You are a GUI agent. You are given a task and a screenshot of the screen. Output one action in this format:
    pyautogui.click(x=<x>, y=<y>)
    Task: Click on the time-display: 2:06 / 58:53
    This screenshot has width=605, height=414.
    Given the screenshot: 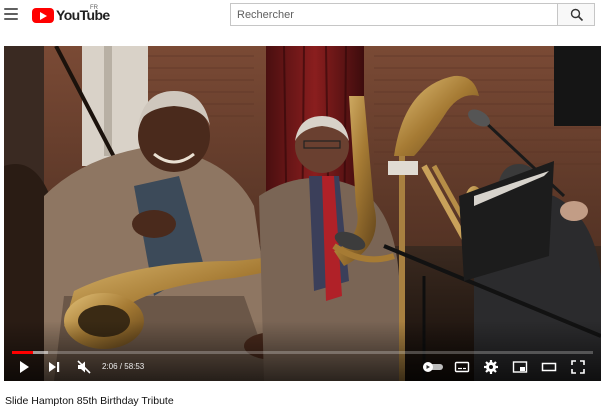 What is the action you would take?
    pyautogui.click(x=123, y=366)
    